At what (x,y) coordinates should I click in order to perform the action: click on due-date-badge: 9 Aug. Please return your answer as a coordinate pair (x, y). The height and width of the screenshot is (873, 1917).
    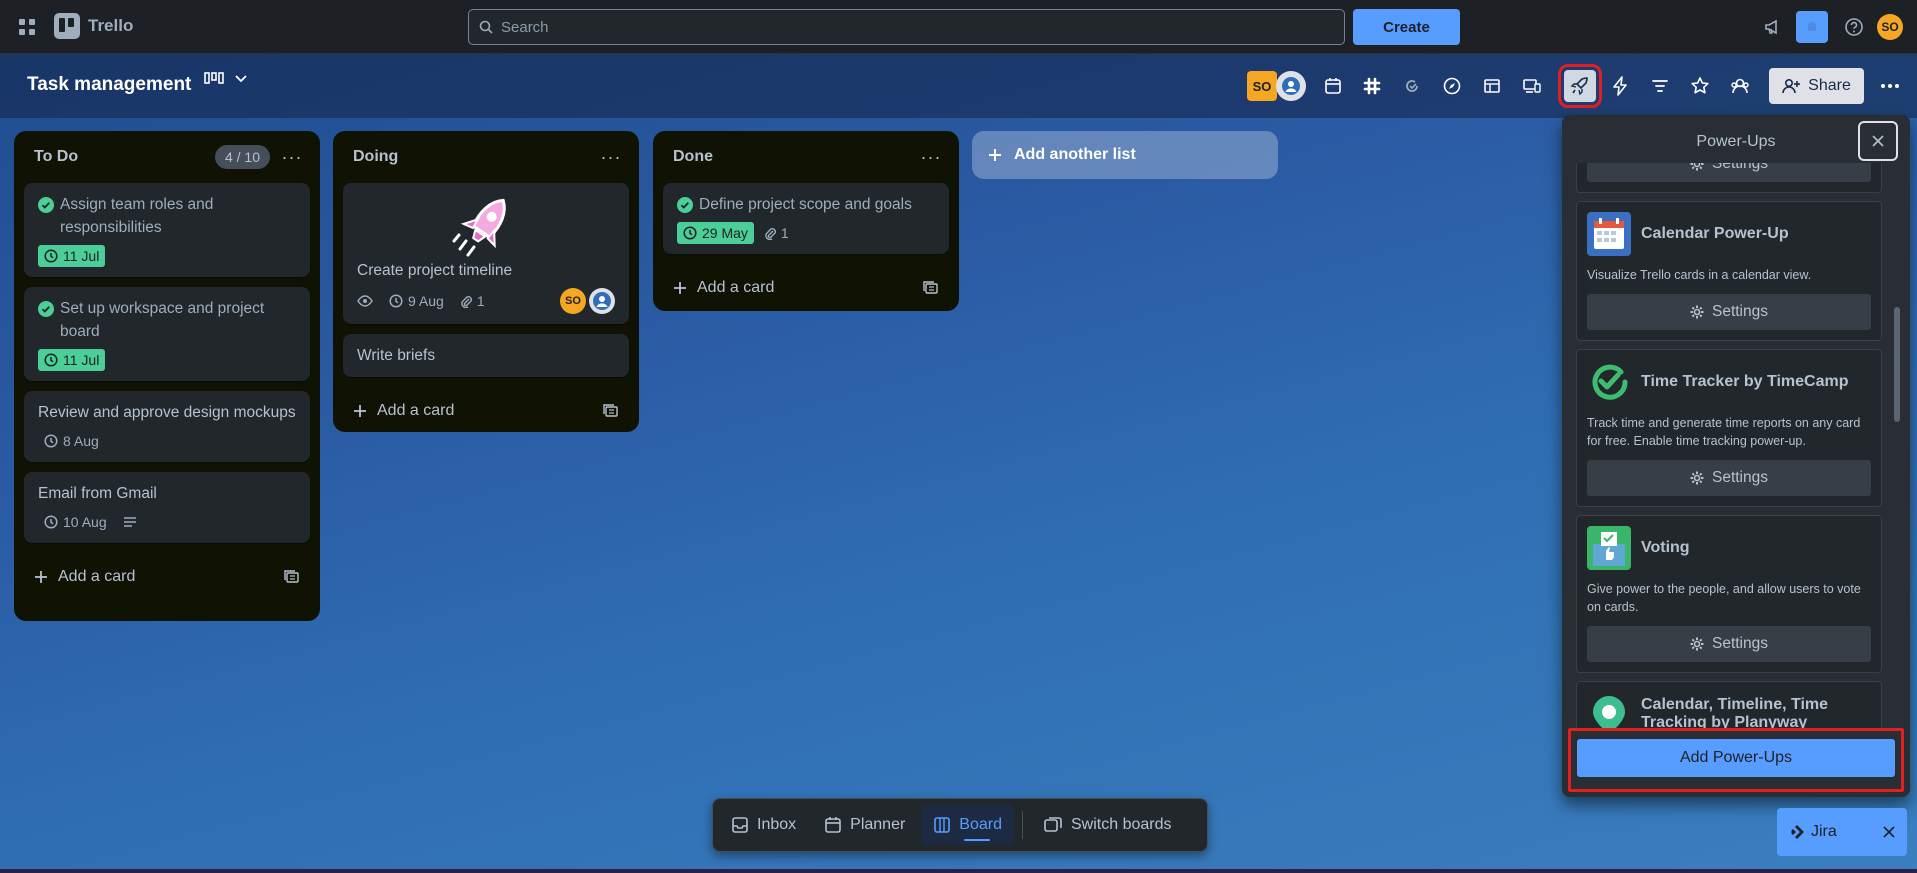
    Looking at the image, I should click on (416, 301).